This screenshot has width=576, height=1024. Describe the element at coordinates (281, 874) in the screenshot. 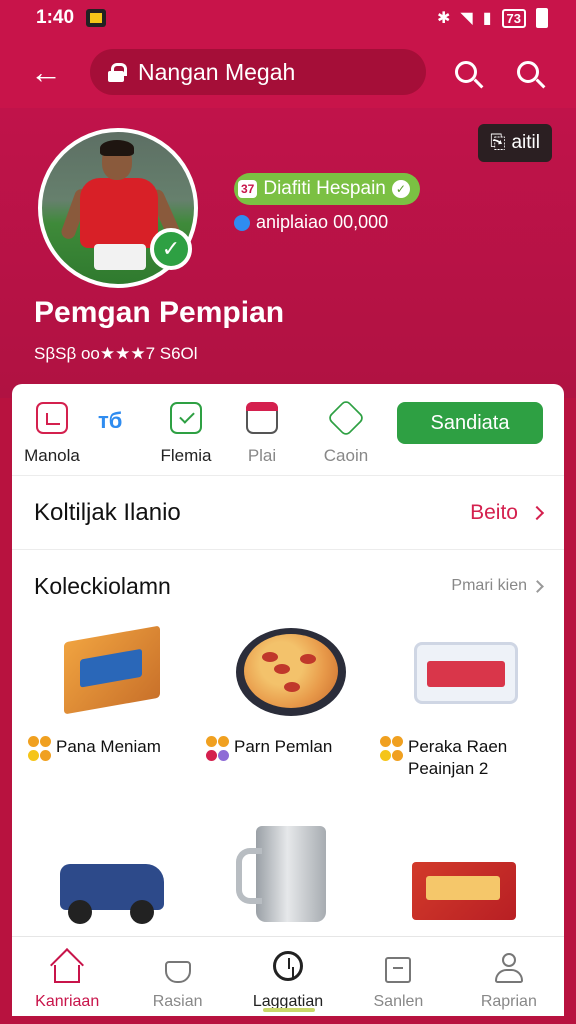

I see `mug-image` at that location.